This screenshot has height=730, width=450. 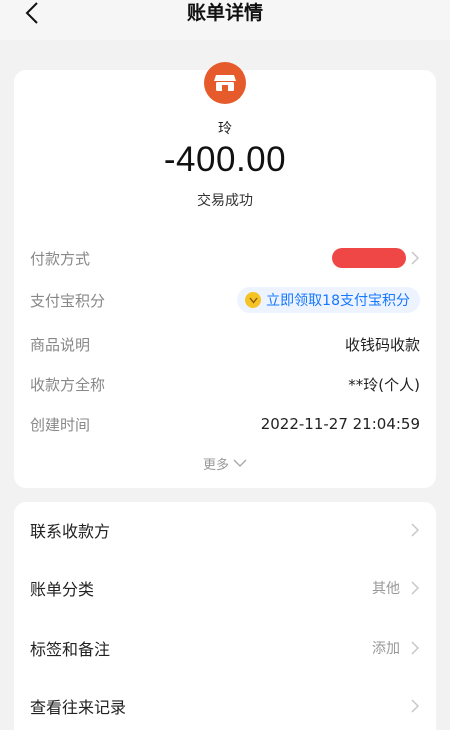 What do you see at coordinates (70, 649) in the screenshot?
I see `tags-notes-label: 标签和备注` at bounding box center [70, 649].